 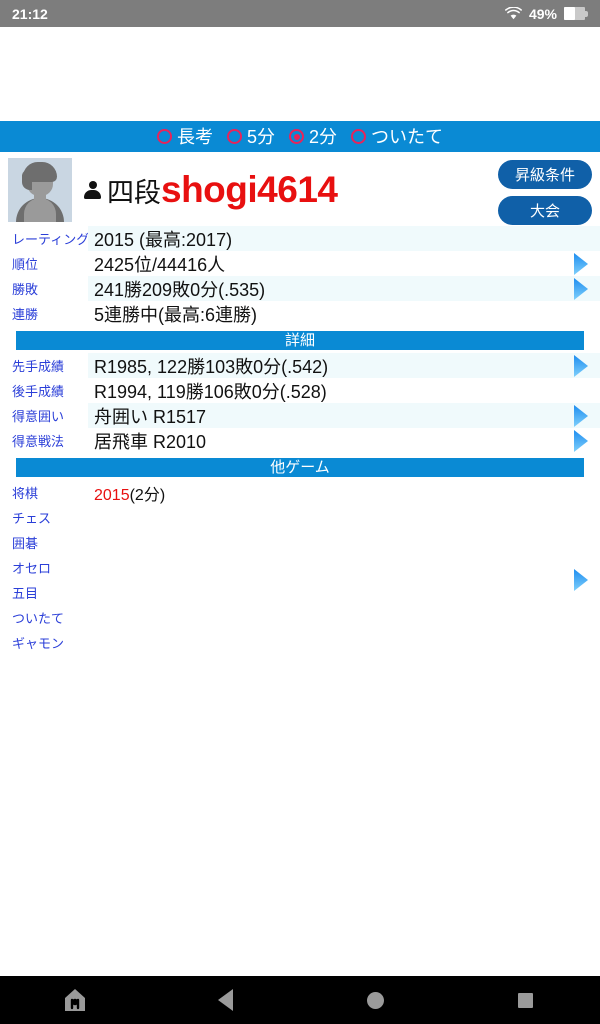 What do you see at coordinates (300, 340) in the screenshot?
I see `detail-section-header: 詳細` at bounding box center [300, 340].